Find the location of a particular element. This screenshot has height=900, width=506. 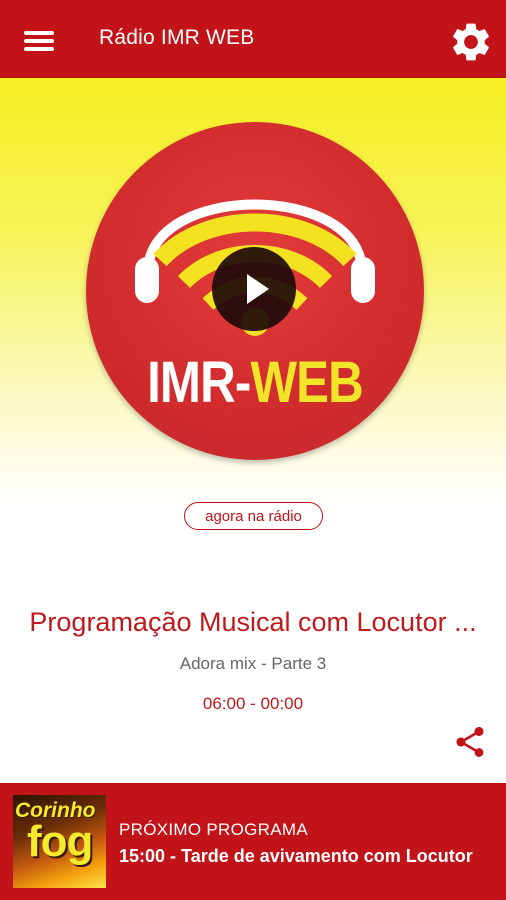

share-icon is located at coordinates (470, 742).